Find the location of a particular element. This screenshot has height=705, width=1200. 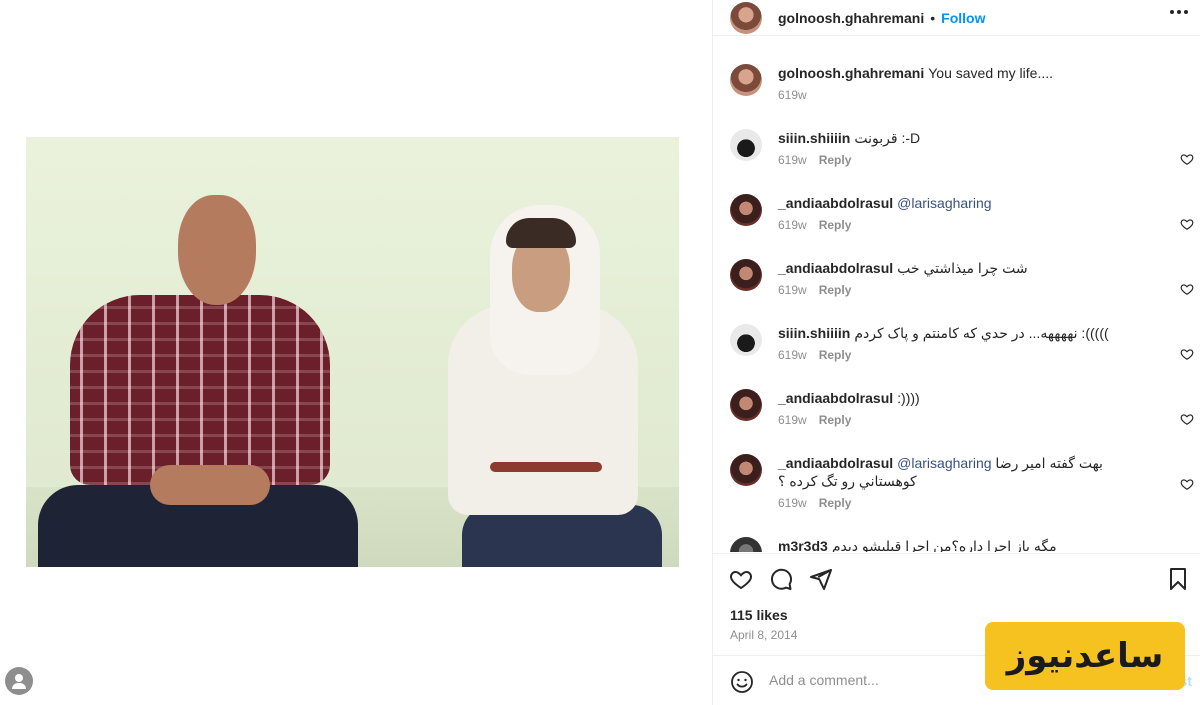

bookmark-icon is located at coordinates (1178, 579).